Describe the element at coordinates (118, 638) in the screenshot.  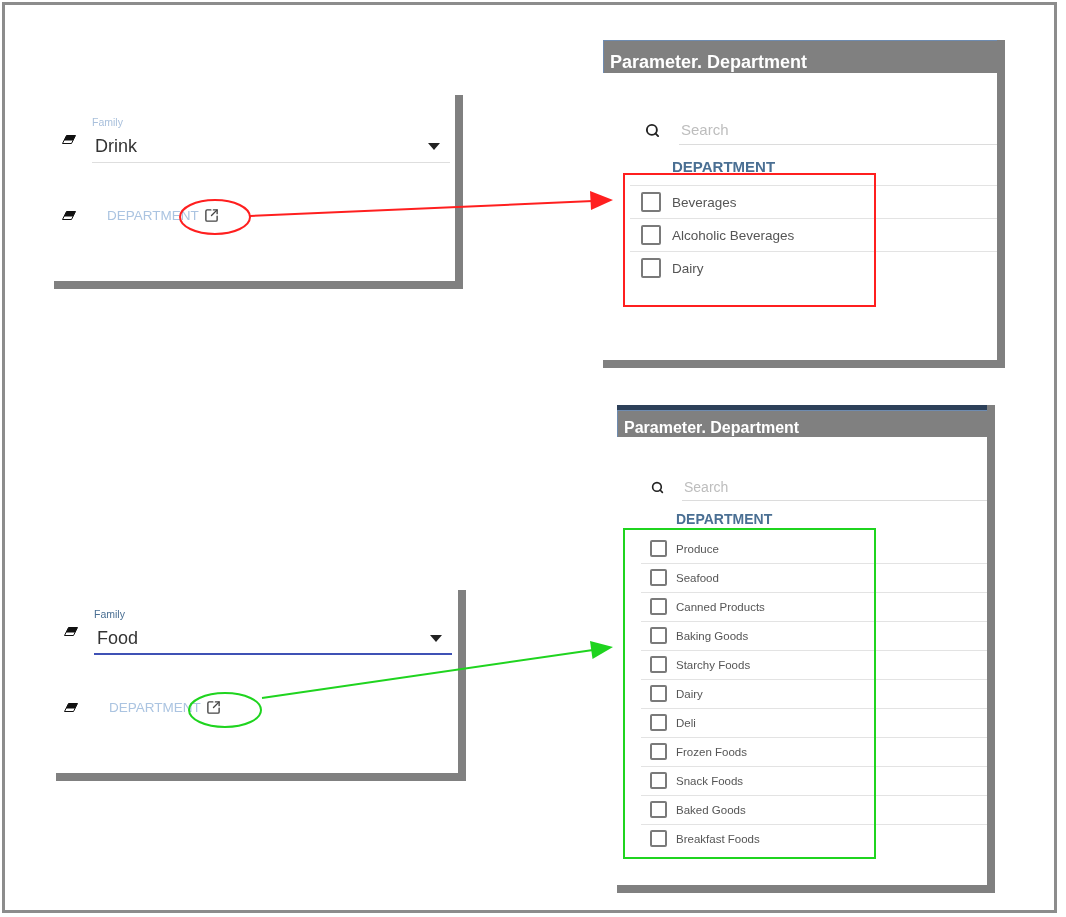
I see `selected-value: Food` at that location.